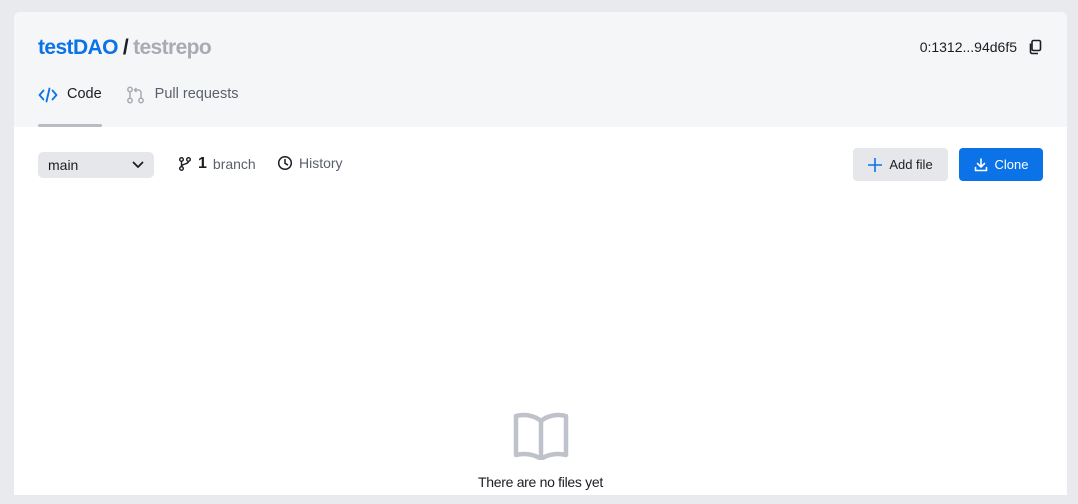 This screenshot has width=1078, height=504. Describe the element at coordinates (321, 163) in the screenshot. I see `history-label: History` at that location.